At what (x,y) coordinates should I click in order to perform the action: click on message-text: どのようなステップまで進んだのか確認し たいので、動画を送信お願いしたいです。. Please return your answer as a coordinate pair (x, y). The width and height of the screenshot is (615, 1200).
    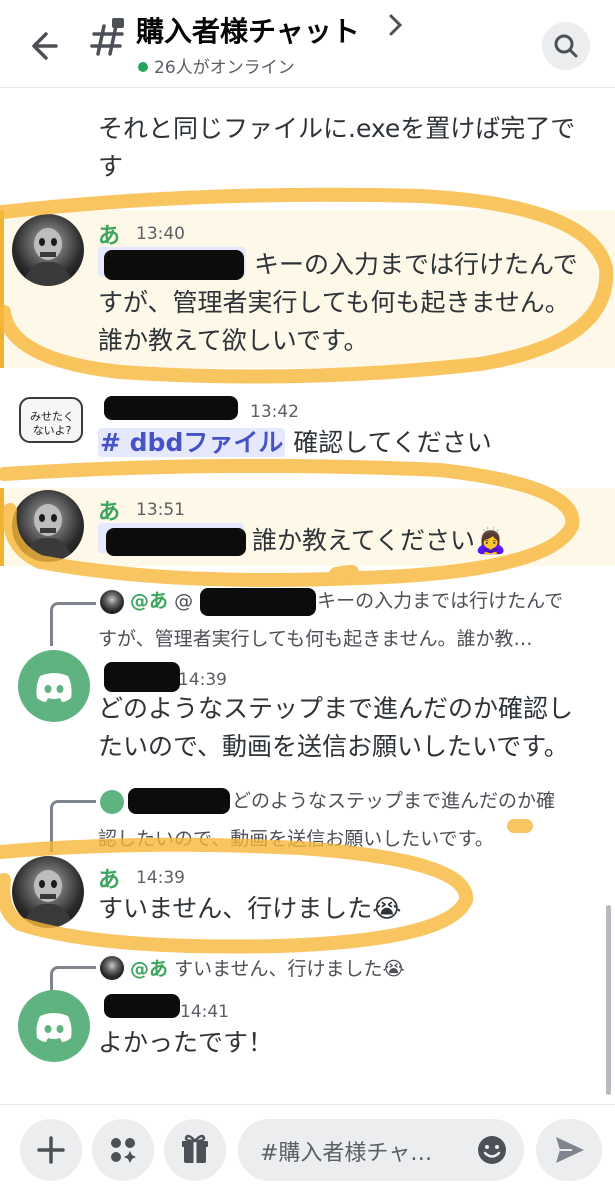
    Looking at the image, I should click on (335, 728).